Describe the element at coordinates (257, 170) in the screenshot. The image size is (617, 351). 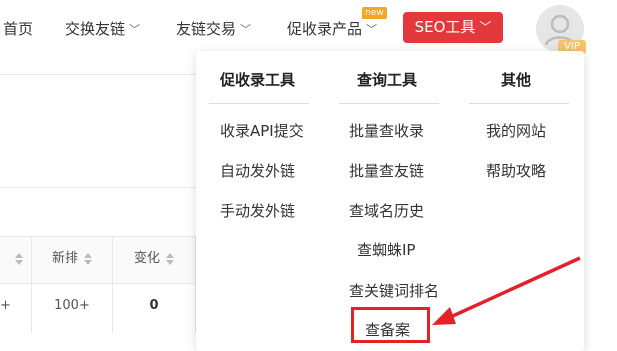
I see `menu-item-auto-backlinks: 自动发外链` at that location.